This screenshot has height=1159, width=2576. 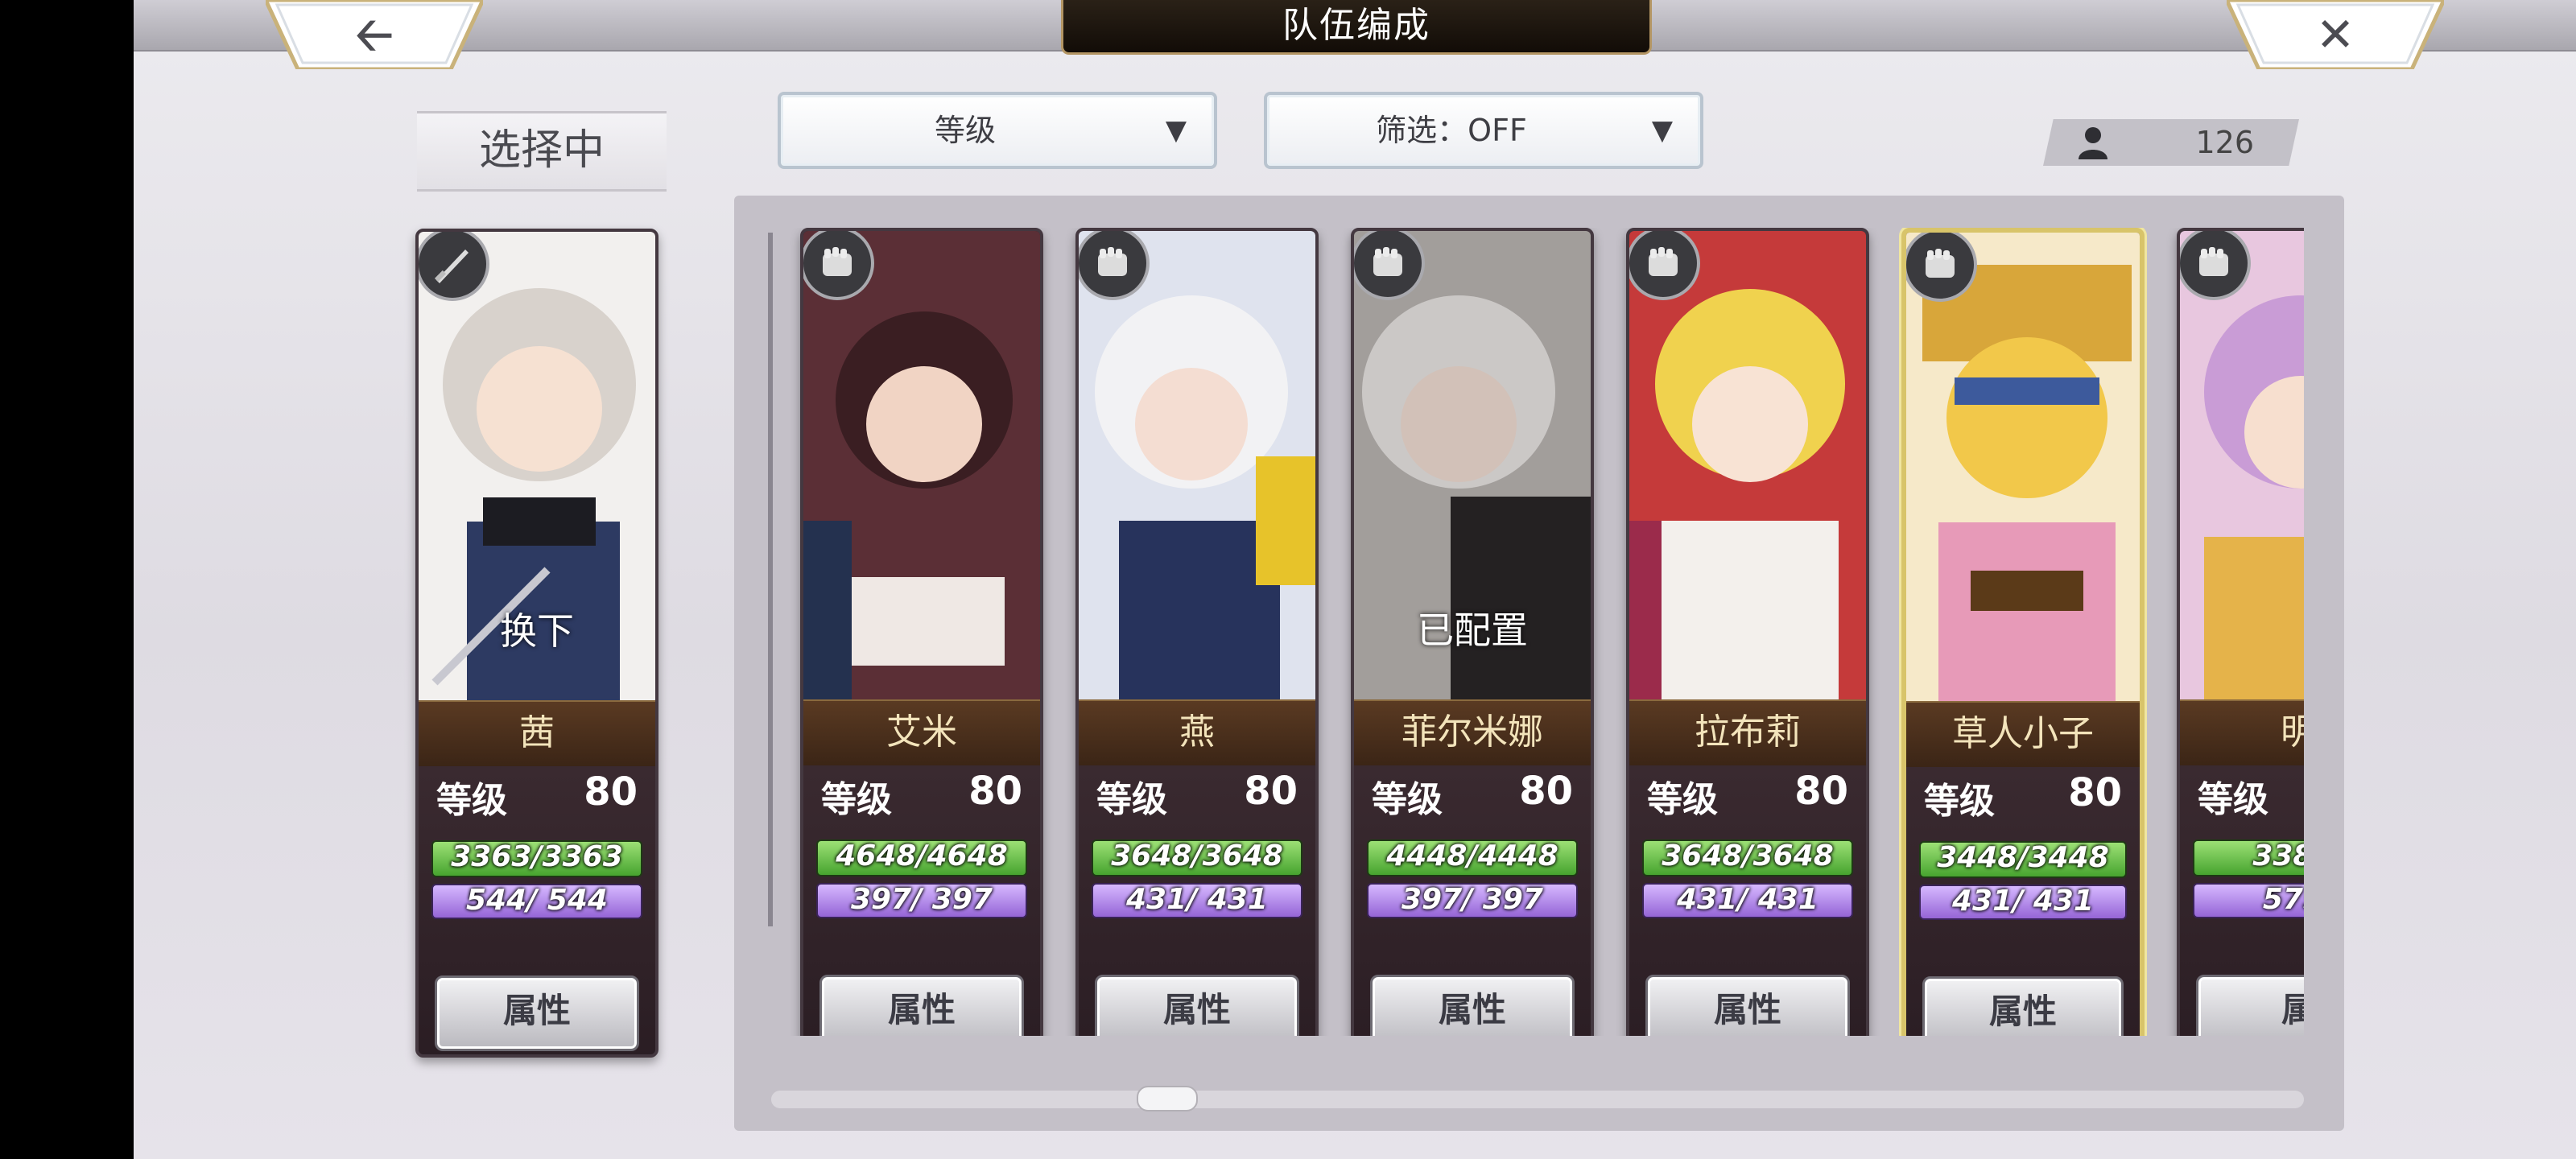 I want to click on hp-value: 4648/4648, so click(x=922, y=855).